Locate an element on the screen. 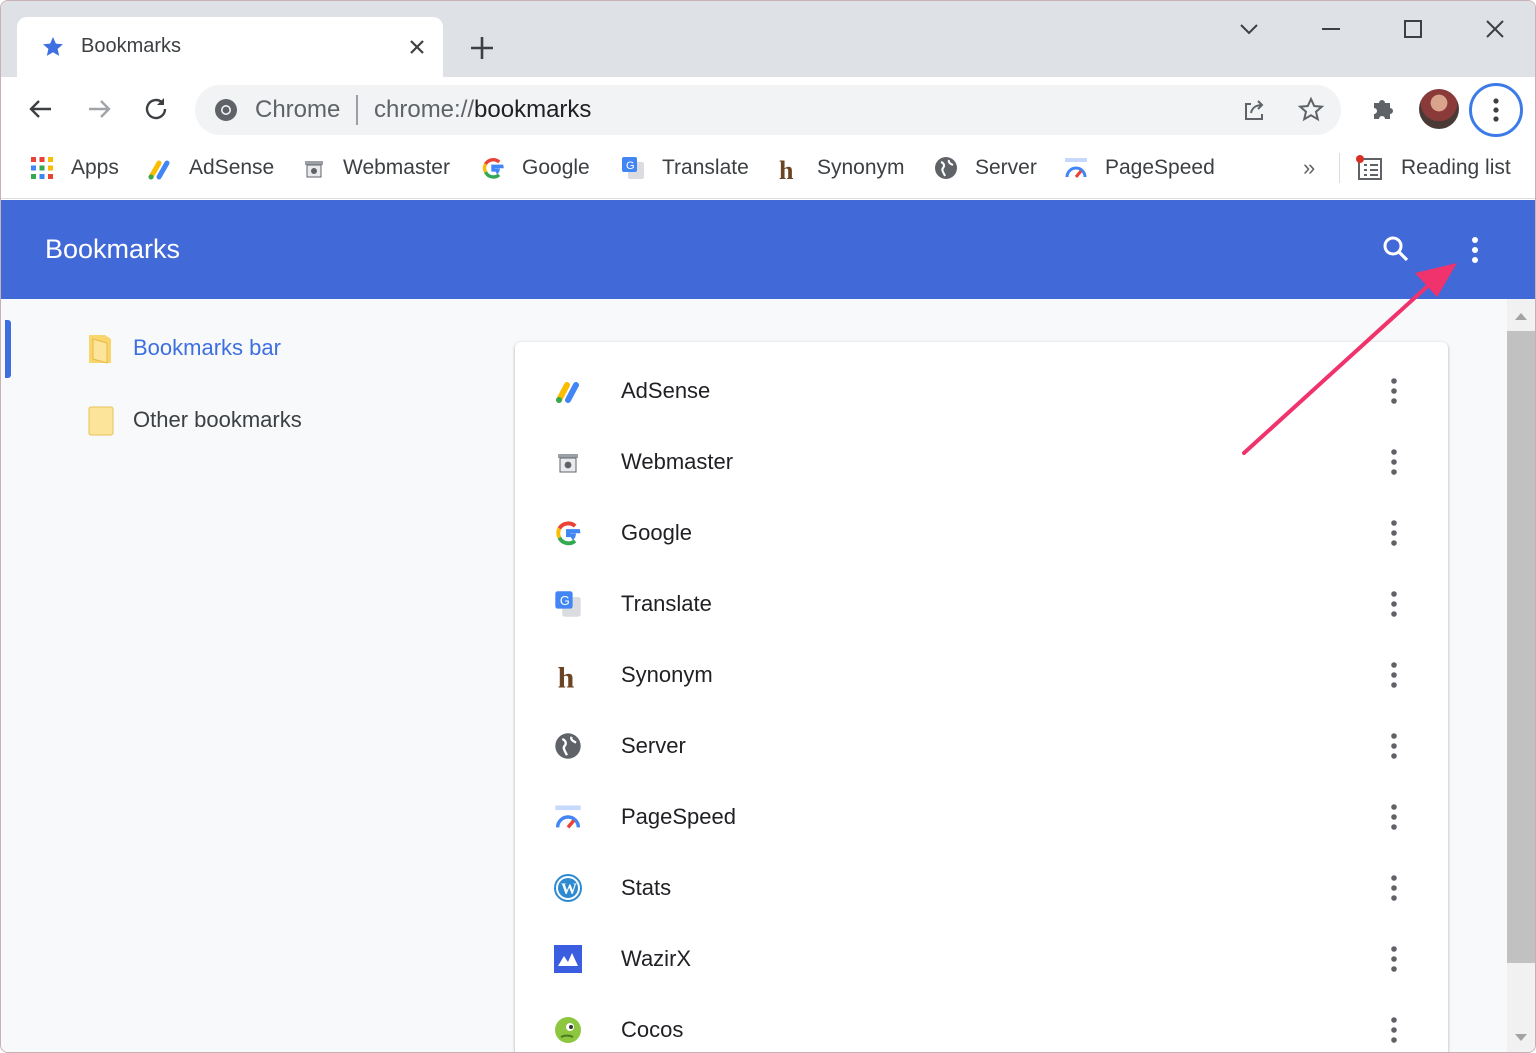 This screenshot has height=1053, width=1536. extensions-puzzle-icon is located at coordinates (1383, 109).